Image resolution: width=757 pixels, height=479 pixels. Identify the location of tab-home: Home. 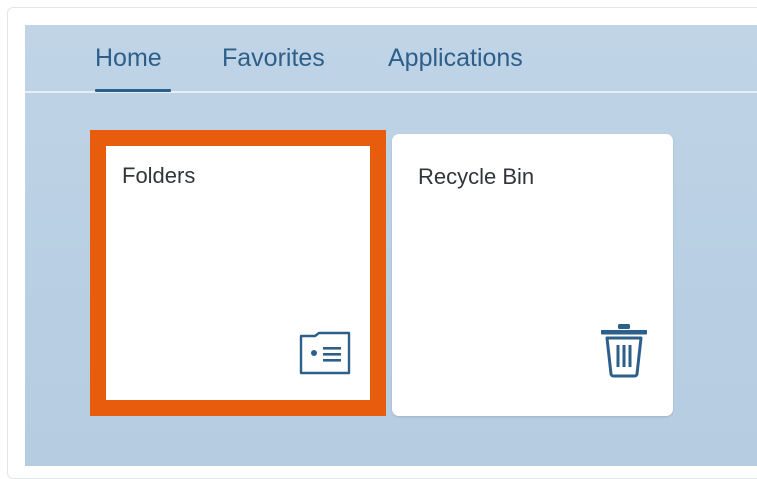
(128, 58).